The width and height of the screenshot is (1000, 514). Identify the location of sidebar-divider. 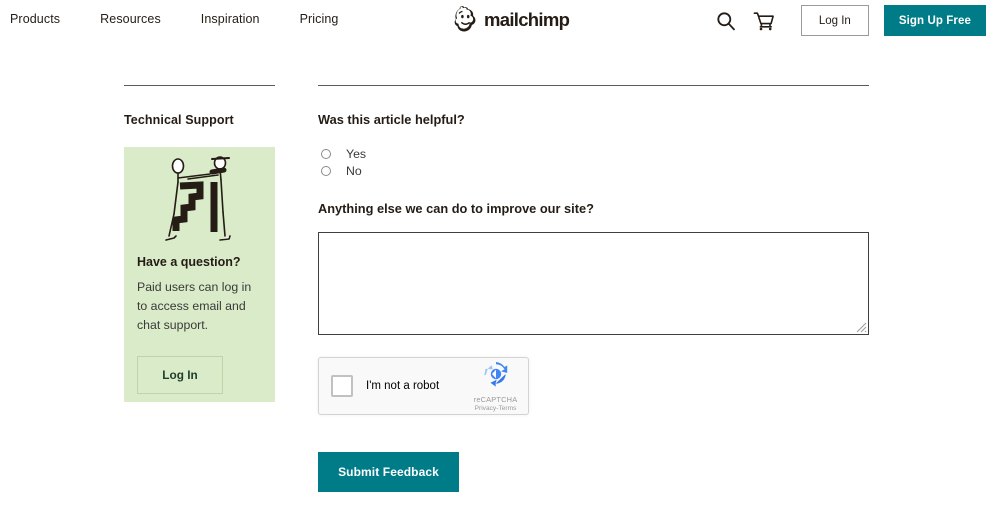
(199, 85).